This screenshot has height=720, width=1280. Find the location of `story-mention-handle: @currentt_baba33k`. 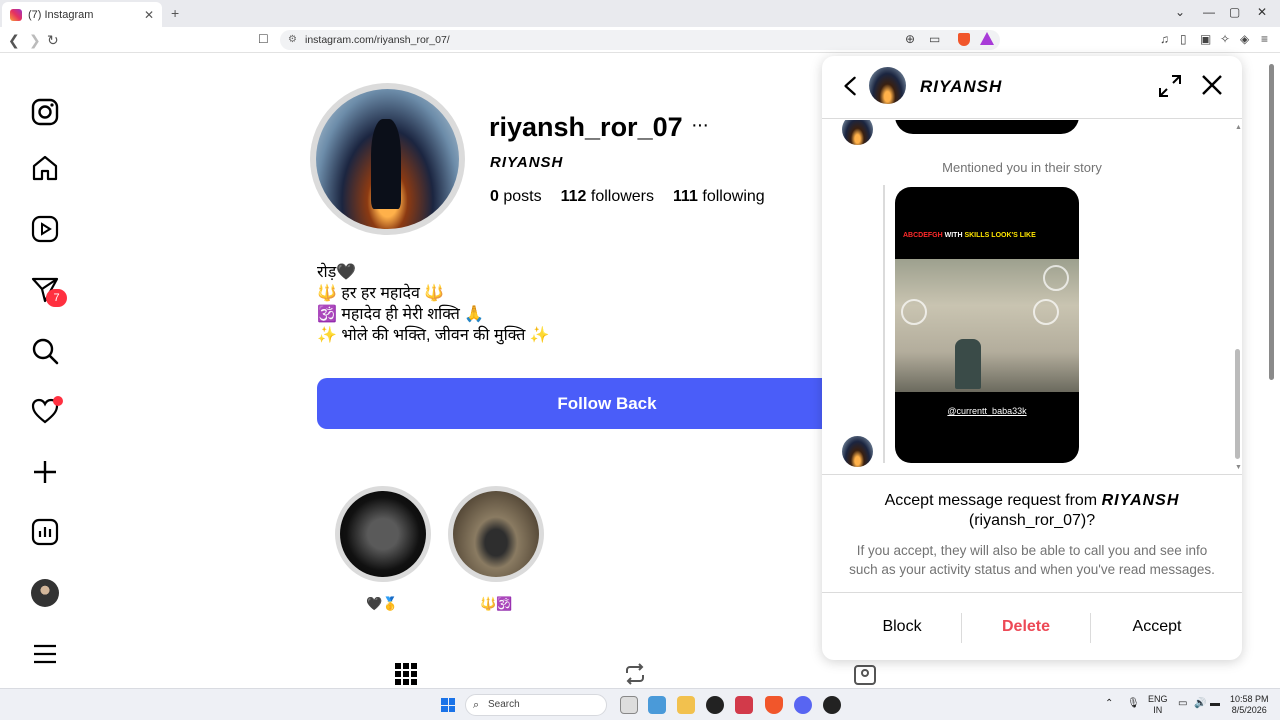

story-mention-handle: @currentt_baba33k is located at coordinates (987, 411).